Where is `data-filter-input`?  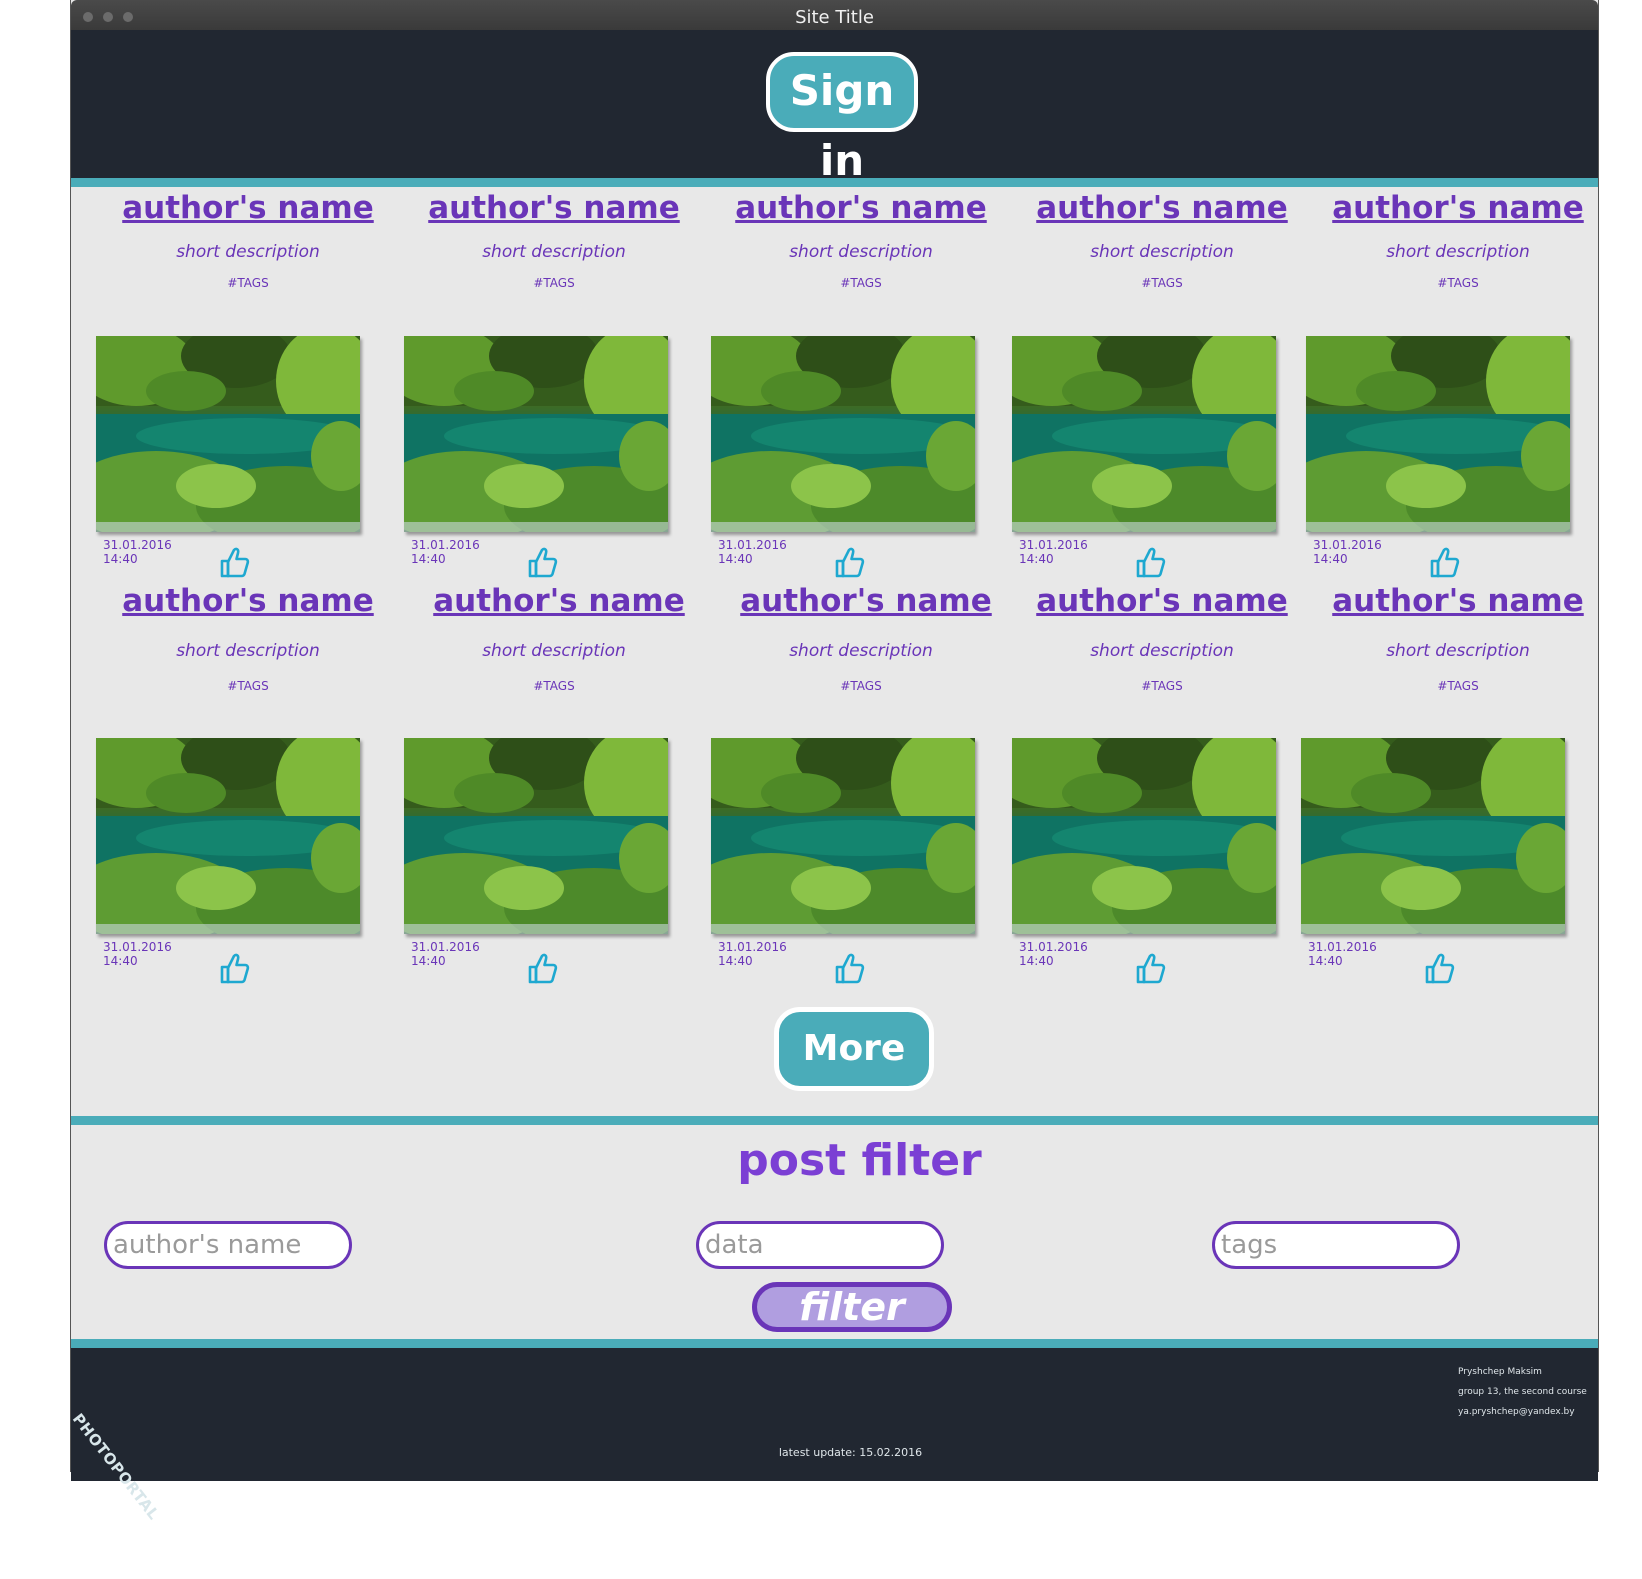
data-filter-input is located at coordinates (820, 1245).